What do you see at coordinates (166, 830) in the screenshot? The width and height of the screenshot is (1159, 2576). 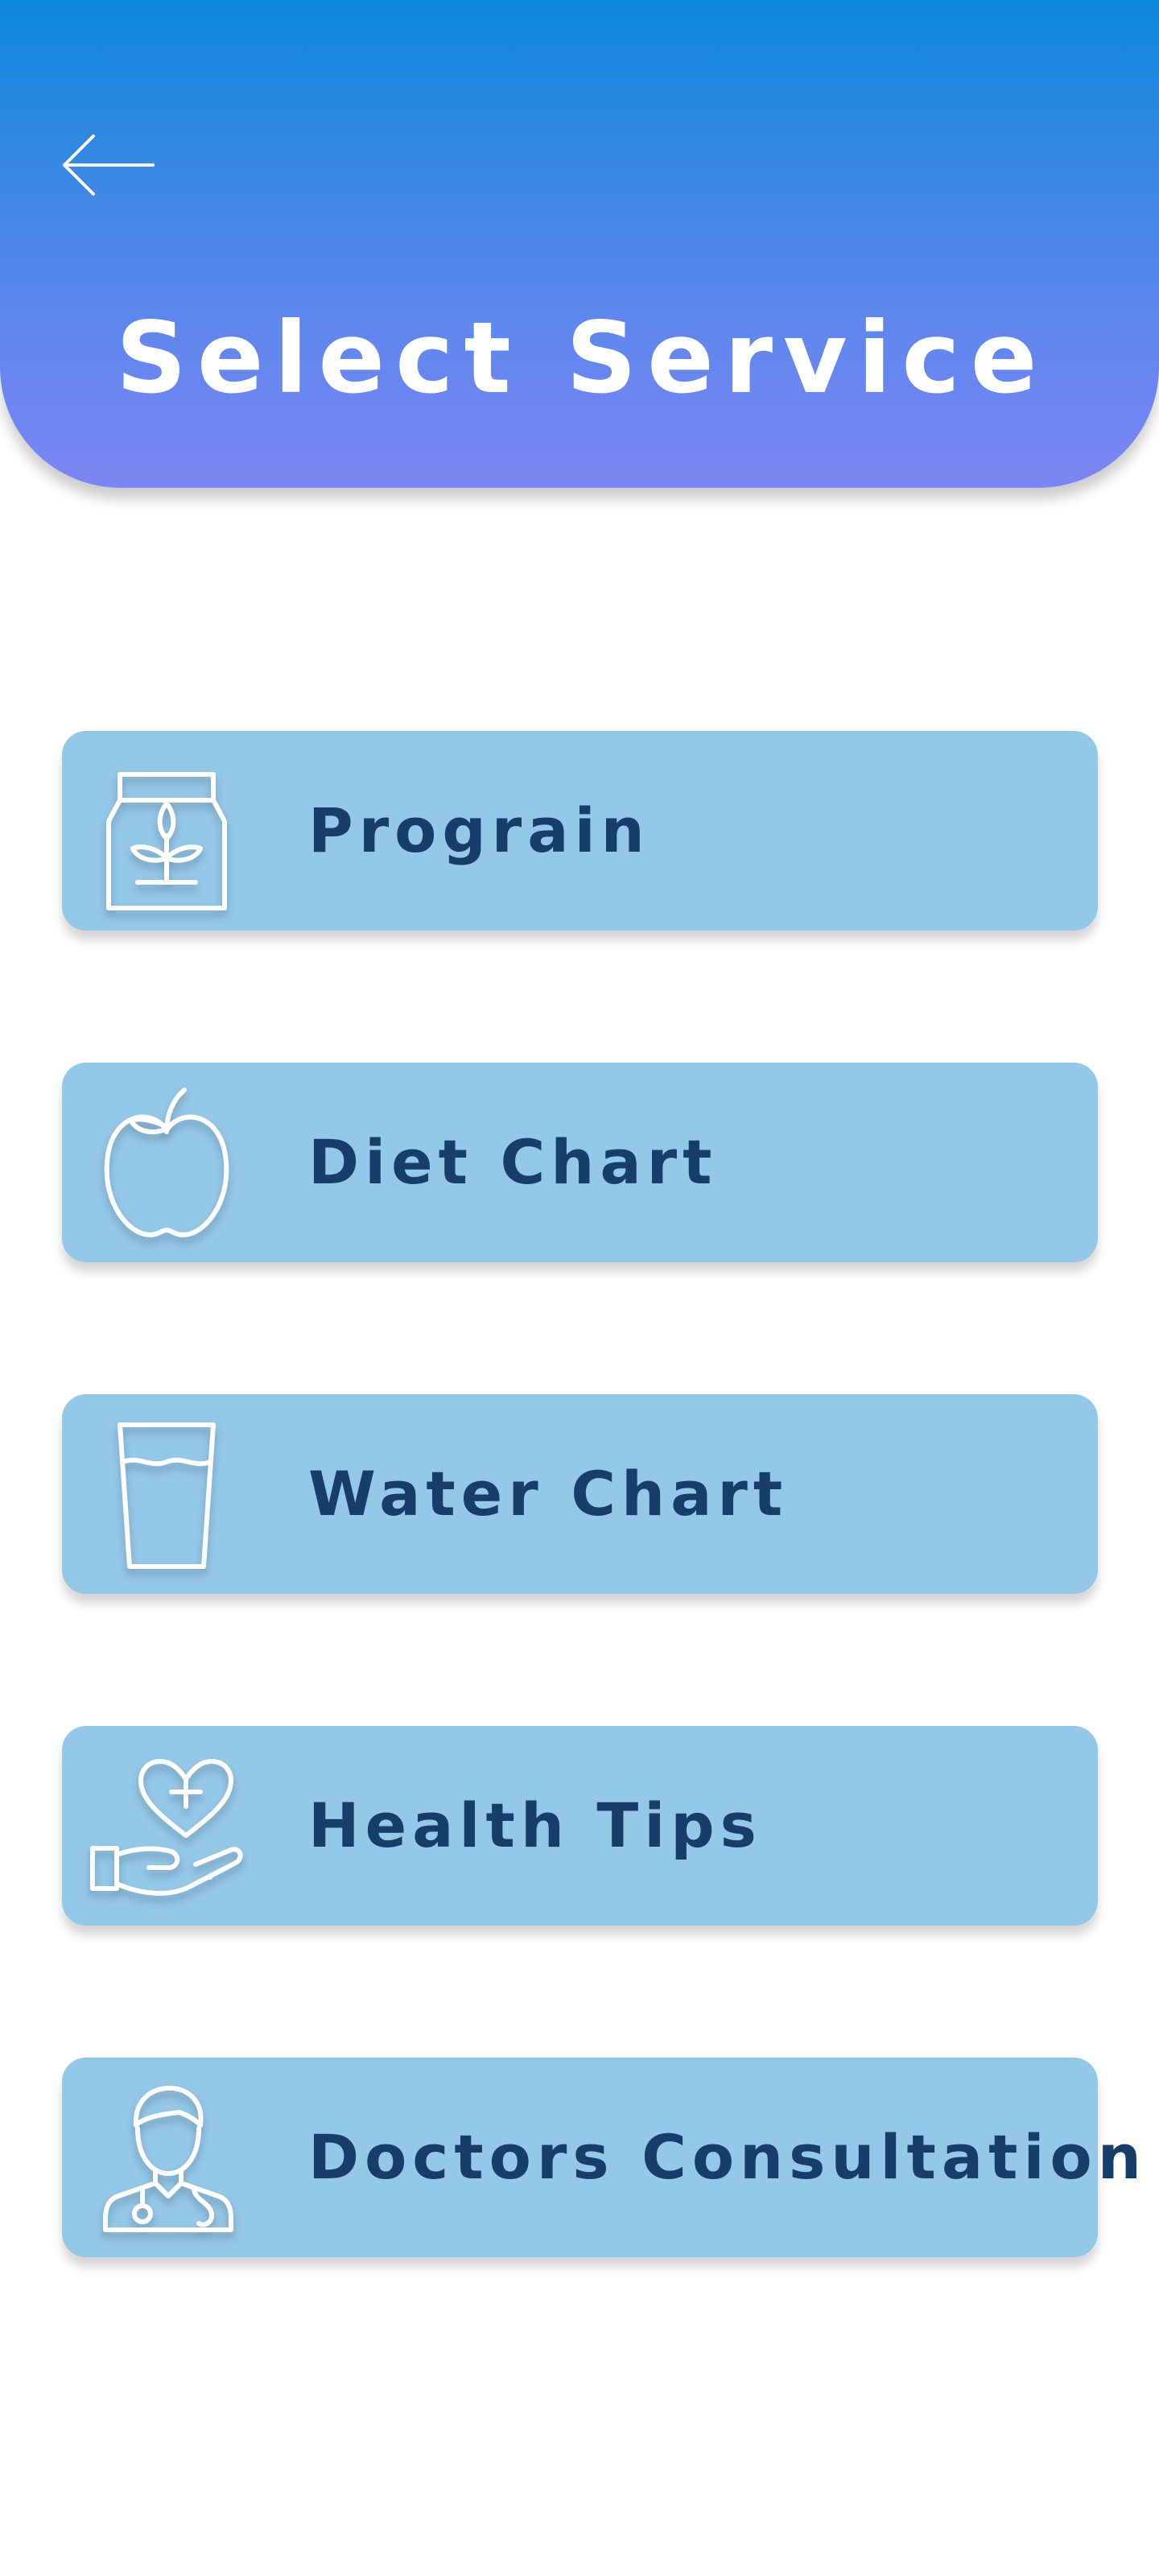 I see `seed-package-icon` at bounding box center [166, 830].